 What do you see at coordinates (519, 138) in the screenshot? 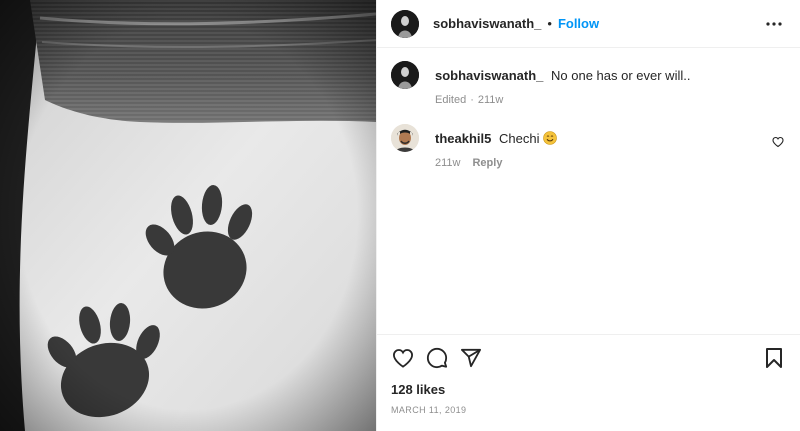
I see `comment-text: Chechi` at bounding box center [519, 138].